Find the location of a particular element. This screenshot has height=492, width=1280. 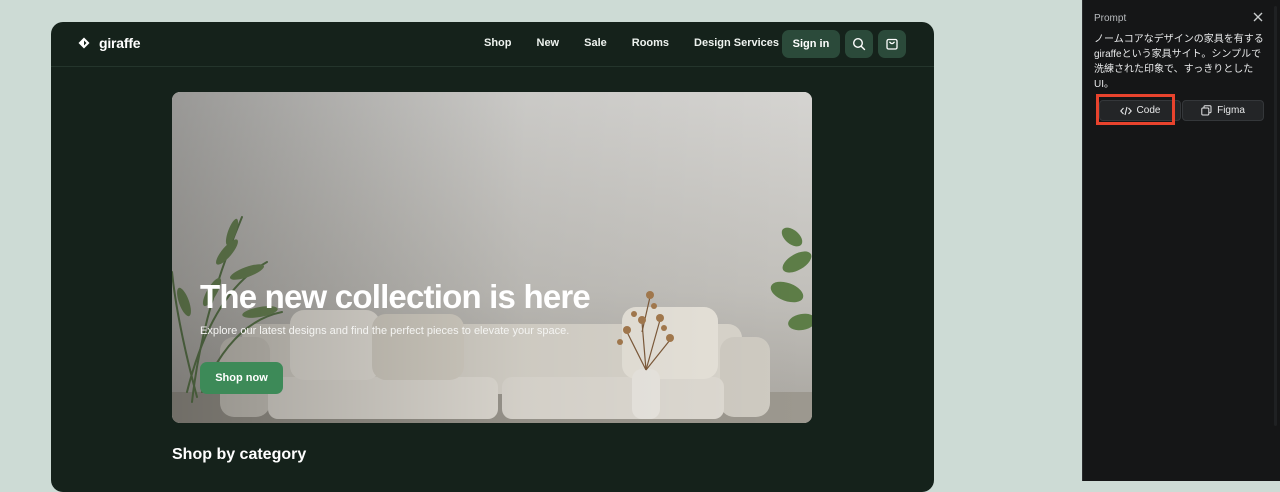

code-button: Code is located at coordinates (1140, 110).